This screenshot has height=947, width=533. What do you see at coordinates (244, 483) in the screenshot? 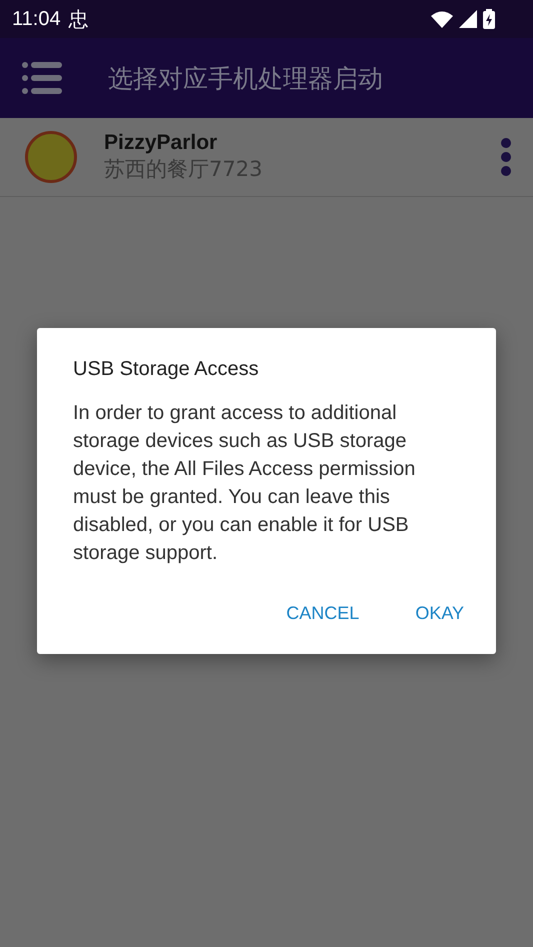
I see `dialog-message: In order to grant access to additional storage devices such as USB storage device, the All Files Access permission must be granted. You can leave this disabled, or you can enable it for USB storage support.` at bounding box center [244, 483].